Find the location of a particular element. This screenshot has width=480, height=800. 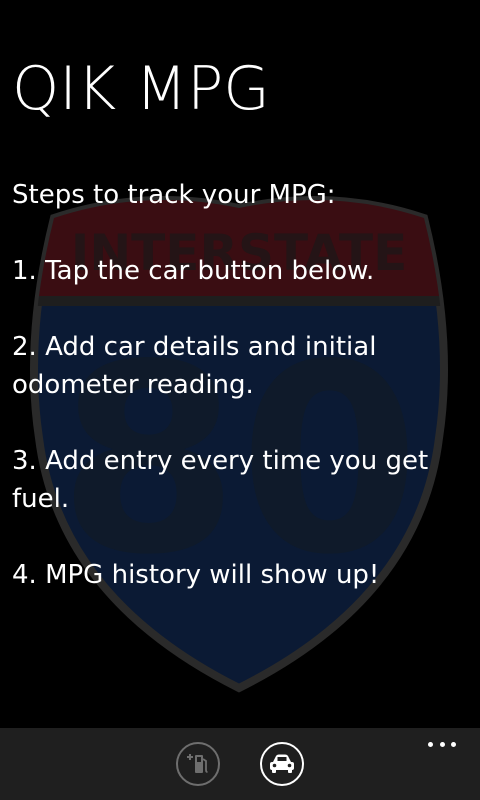

fuel-pump-add-icon is located at coordinates (197, 763).